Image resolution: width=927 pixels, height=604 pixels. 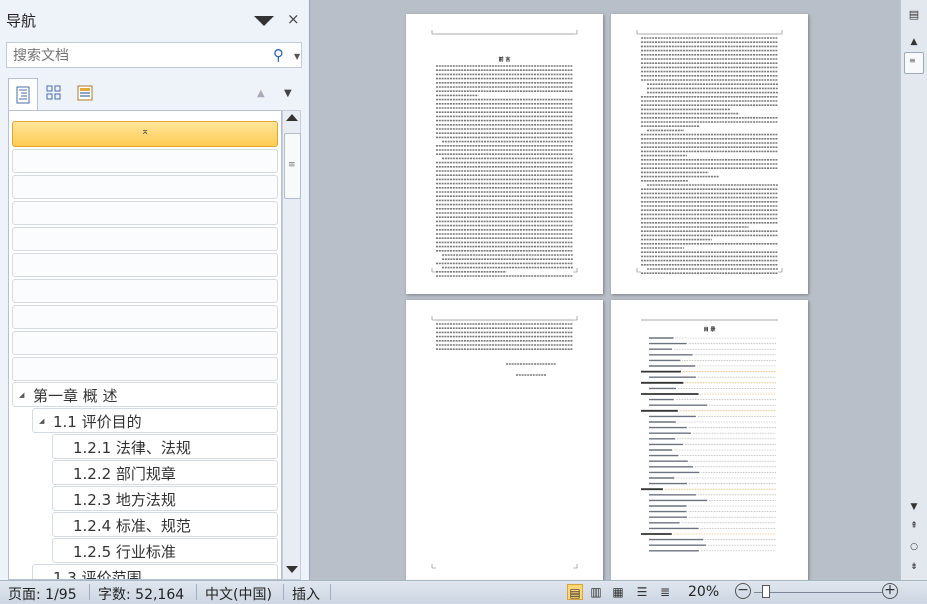 I want to click on thumbnails-icon, so click(x=53, y=92).